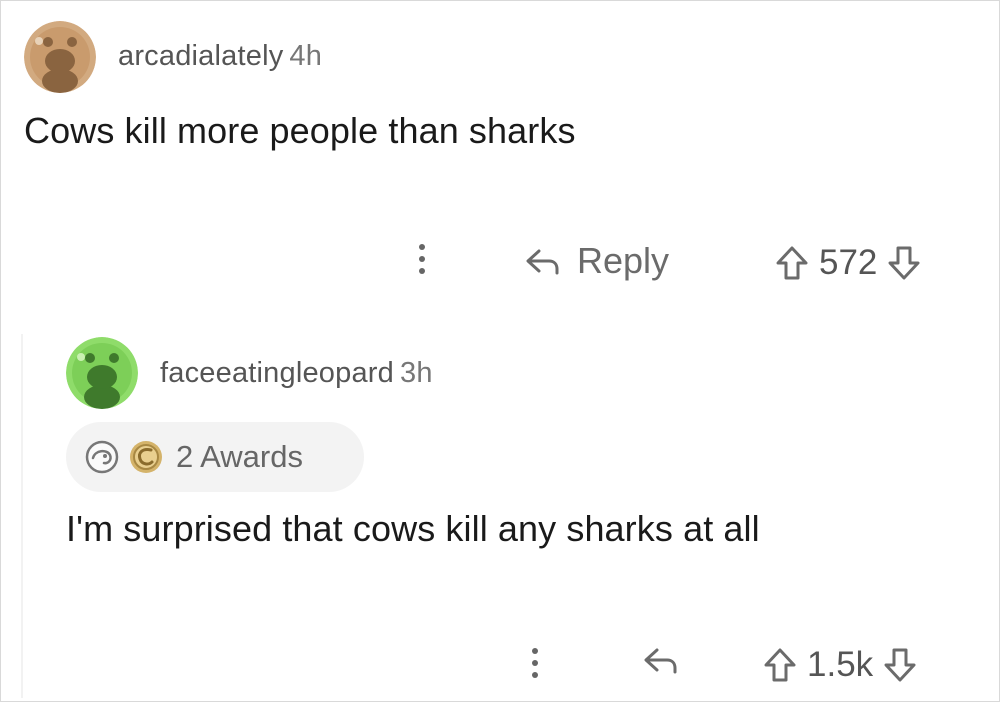 This screenshot has height=702, width=1000. What do you see at coordinates (146, 457) in the screenshot?
I see `gold-award-icon` at bounding box center [146, 457].